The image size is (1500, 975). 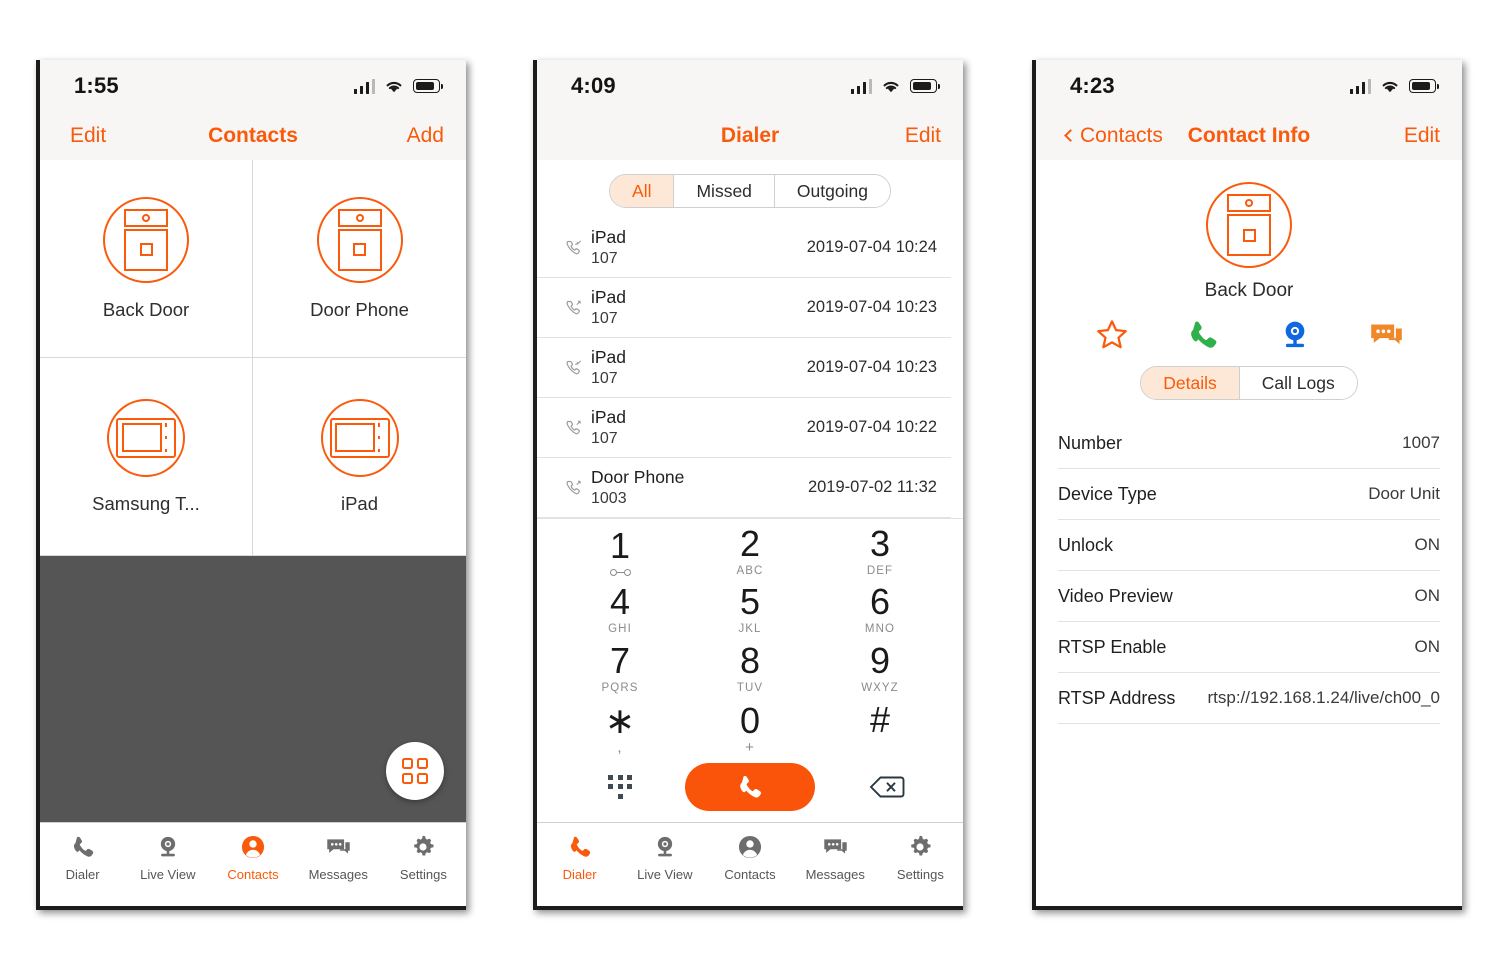 I want to click on grid-four-icon, so click(x=415, y=771).